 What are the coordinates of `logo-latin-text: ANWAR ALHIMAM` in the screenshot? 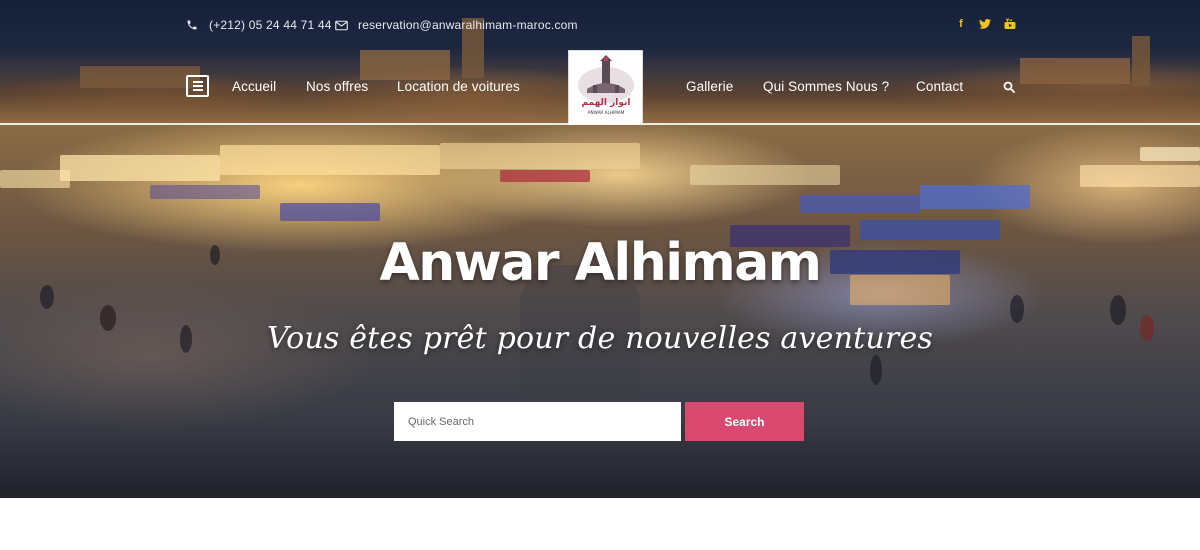 It's located at (605, 112).